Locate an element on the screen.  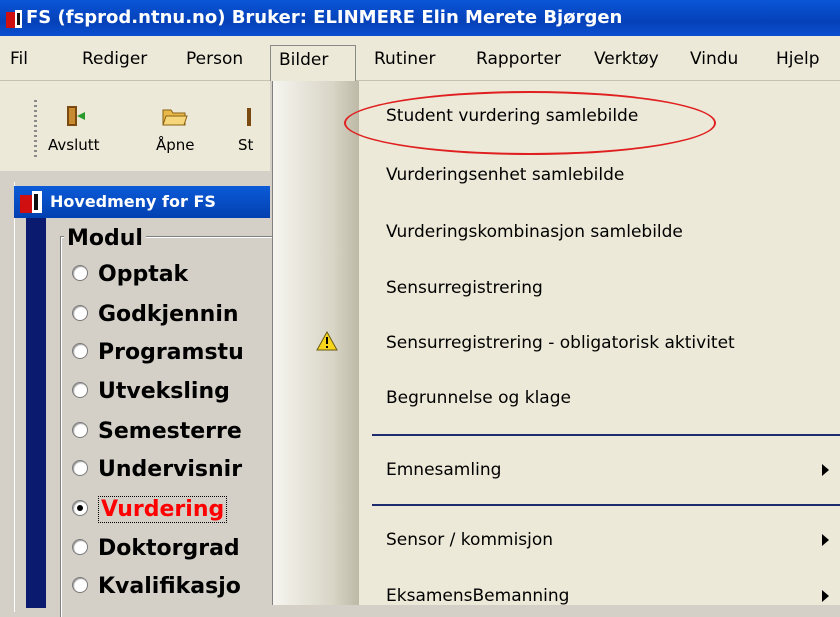
open-button: Åpne is located at coordinates (175, 129).